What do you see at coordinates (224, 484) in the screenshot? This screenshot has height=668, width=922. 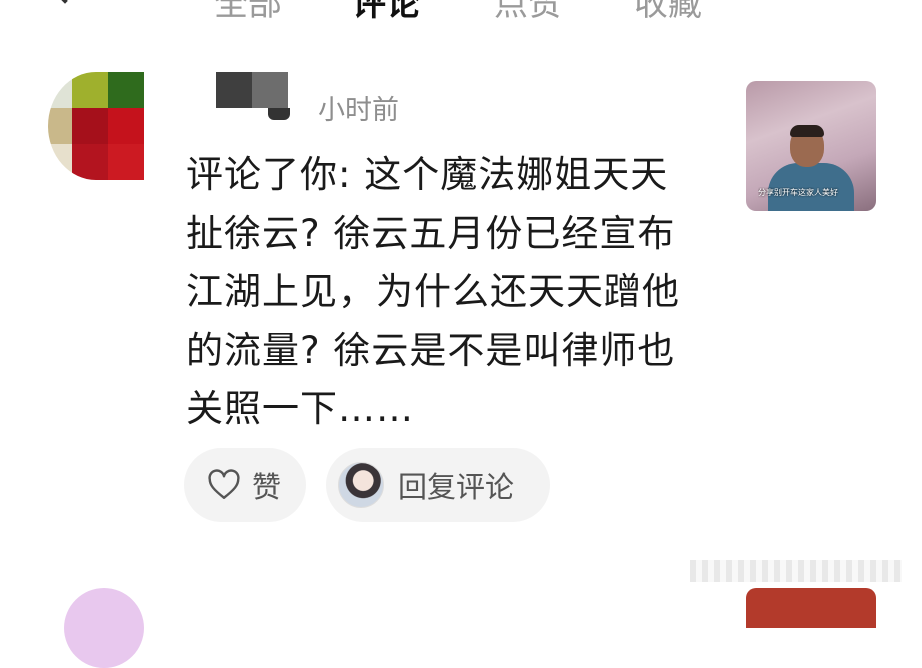 I see `heart-icon` at bounding box center [224, 484].